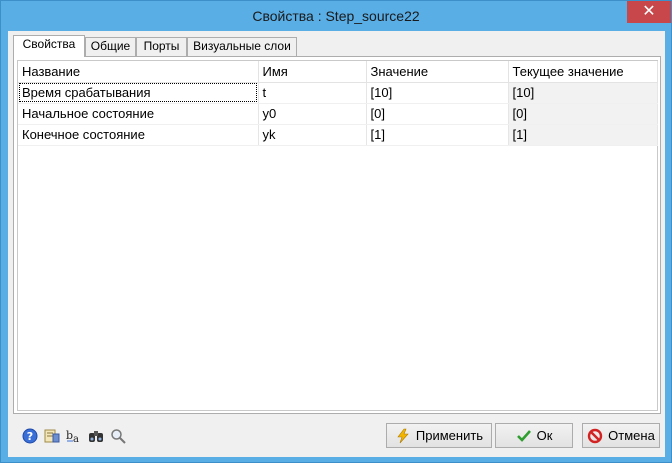 This screenshot has height=463, width=672. Describe the element at coordinates (138, 135) in the screenshot. I see `cell-name: Конечное состояние` at that location.